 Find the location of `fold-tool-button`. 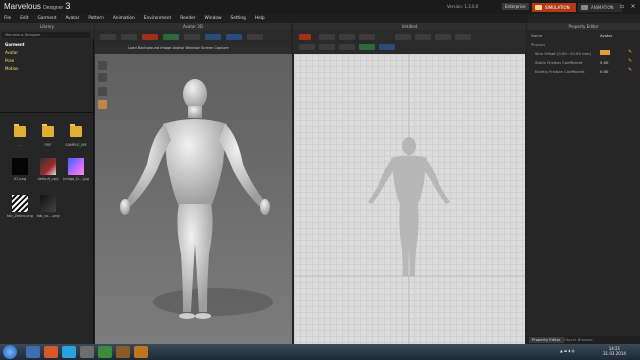

fold-tool-button is located at coordinates (171, 37).